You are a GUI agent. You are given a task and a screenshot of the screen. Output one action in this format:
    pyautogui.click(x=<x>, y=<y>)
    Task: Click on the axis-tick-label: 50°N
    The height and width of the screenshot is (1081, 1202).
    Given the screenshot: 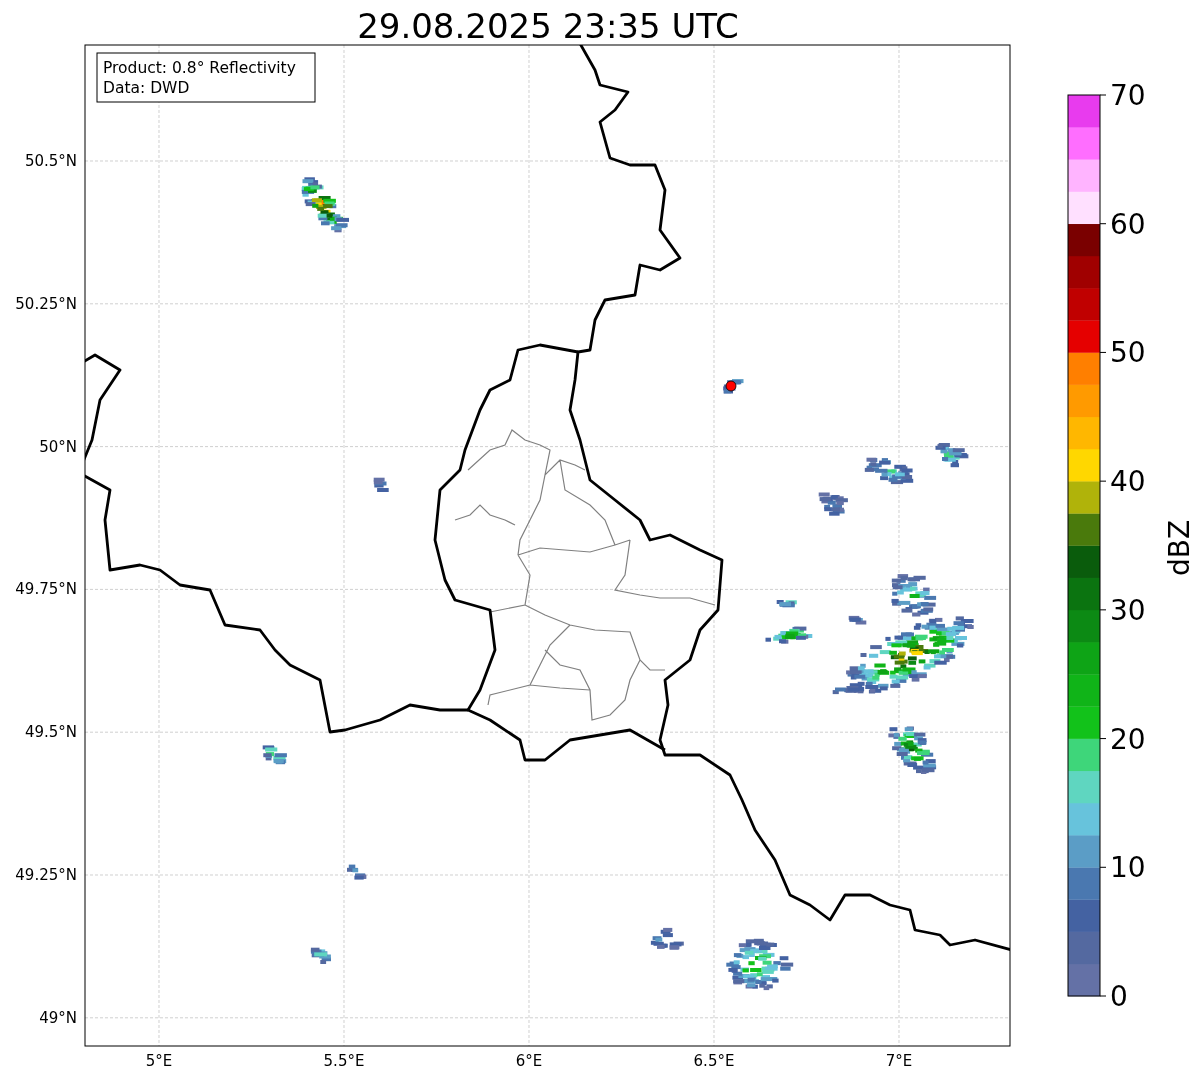 What is the action you would take?
    pyautogui.click(x=58, y=446)
    